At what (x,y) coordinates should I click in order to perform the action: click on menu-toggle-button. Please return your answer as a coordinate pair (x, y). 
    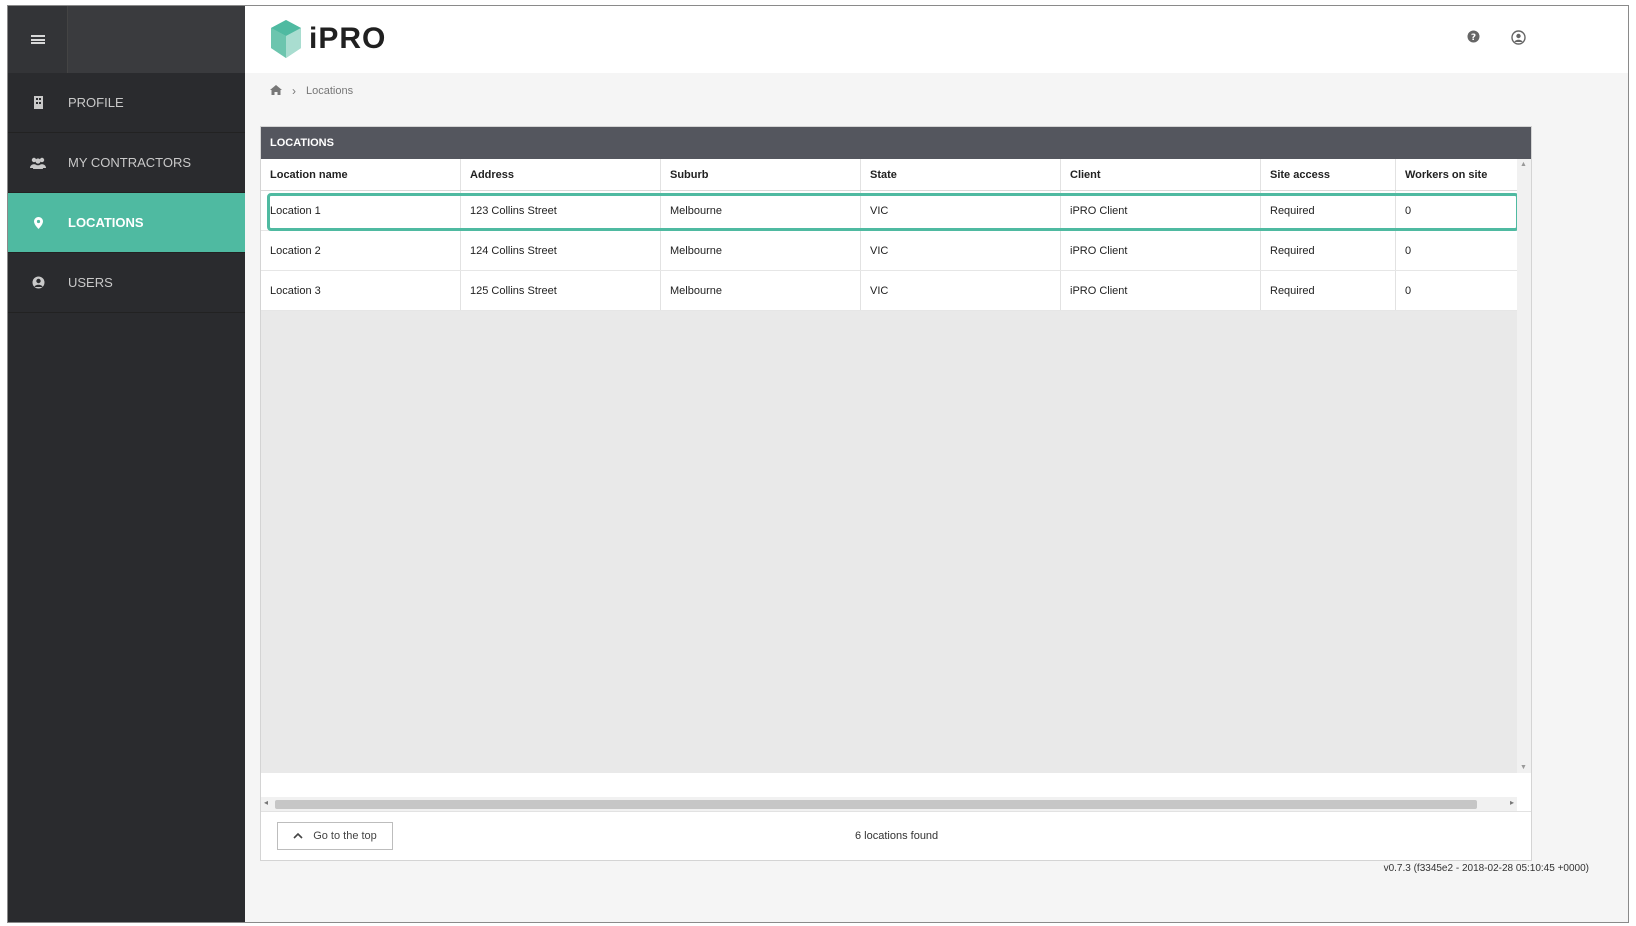
    Looking at the image, I should click on (38, 39).